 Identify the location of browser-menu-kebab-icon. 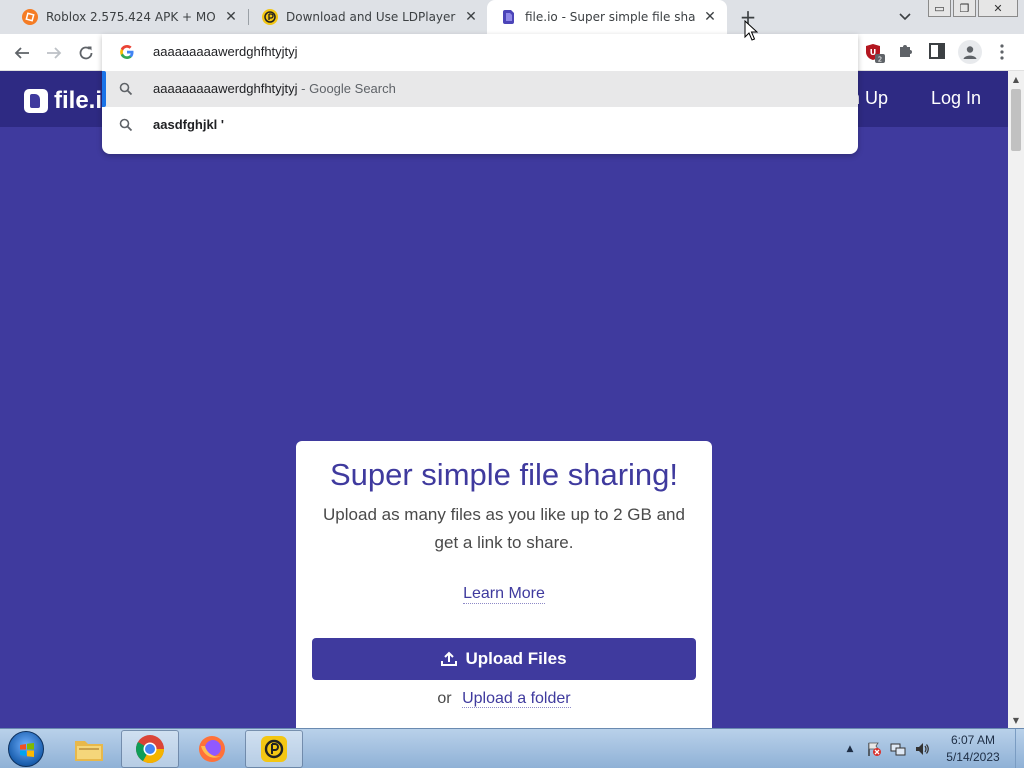
(1002, 52).